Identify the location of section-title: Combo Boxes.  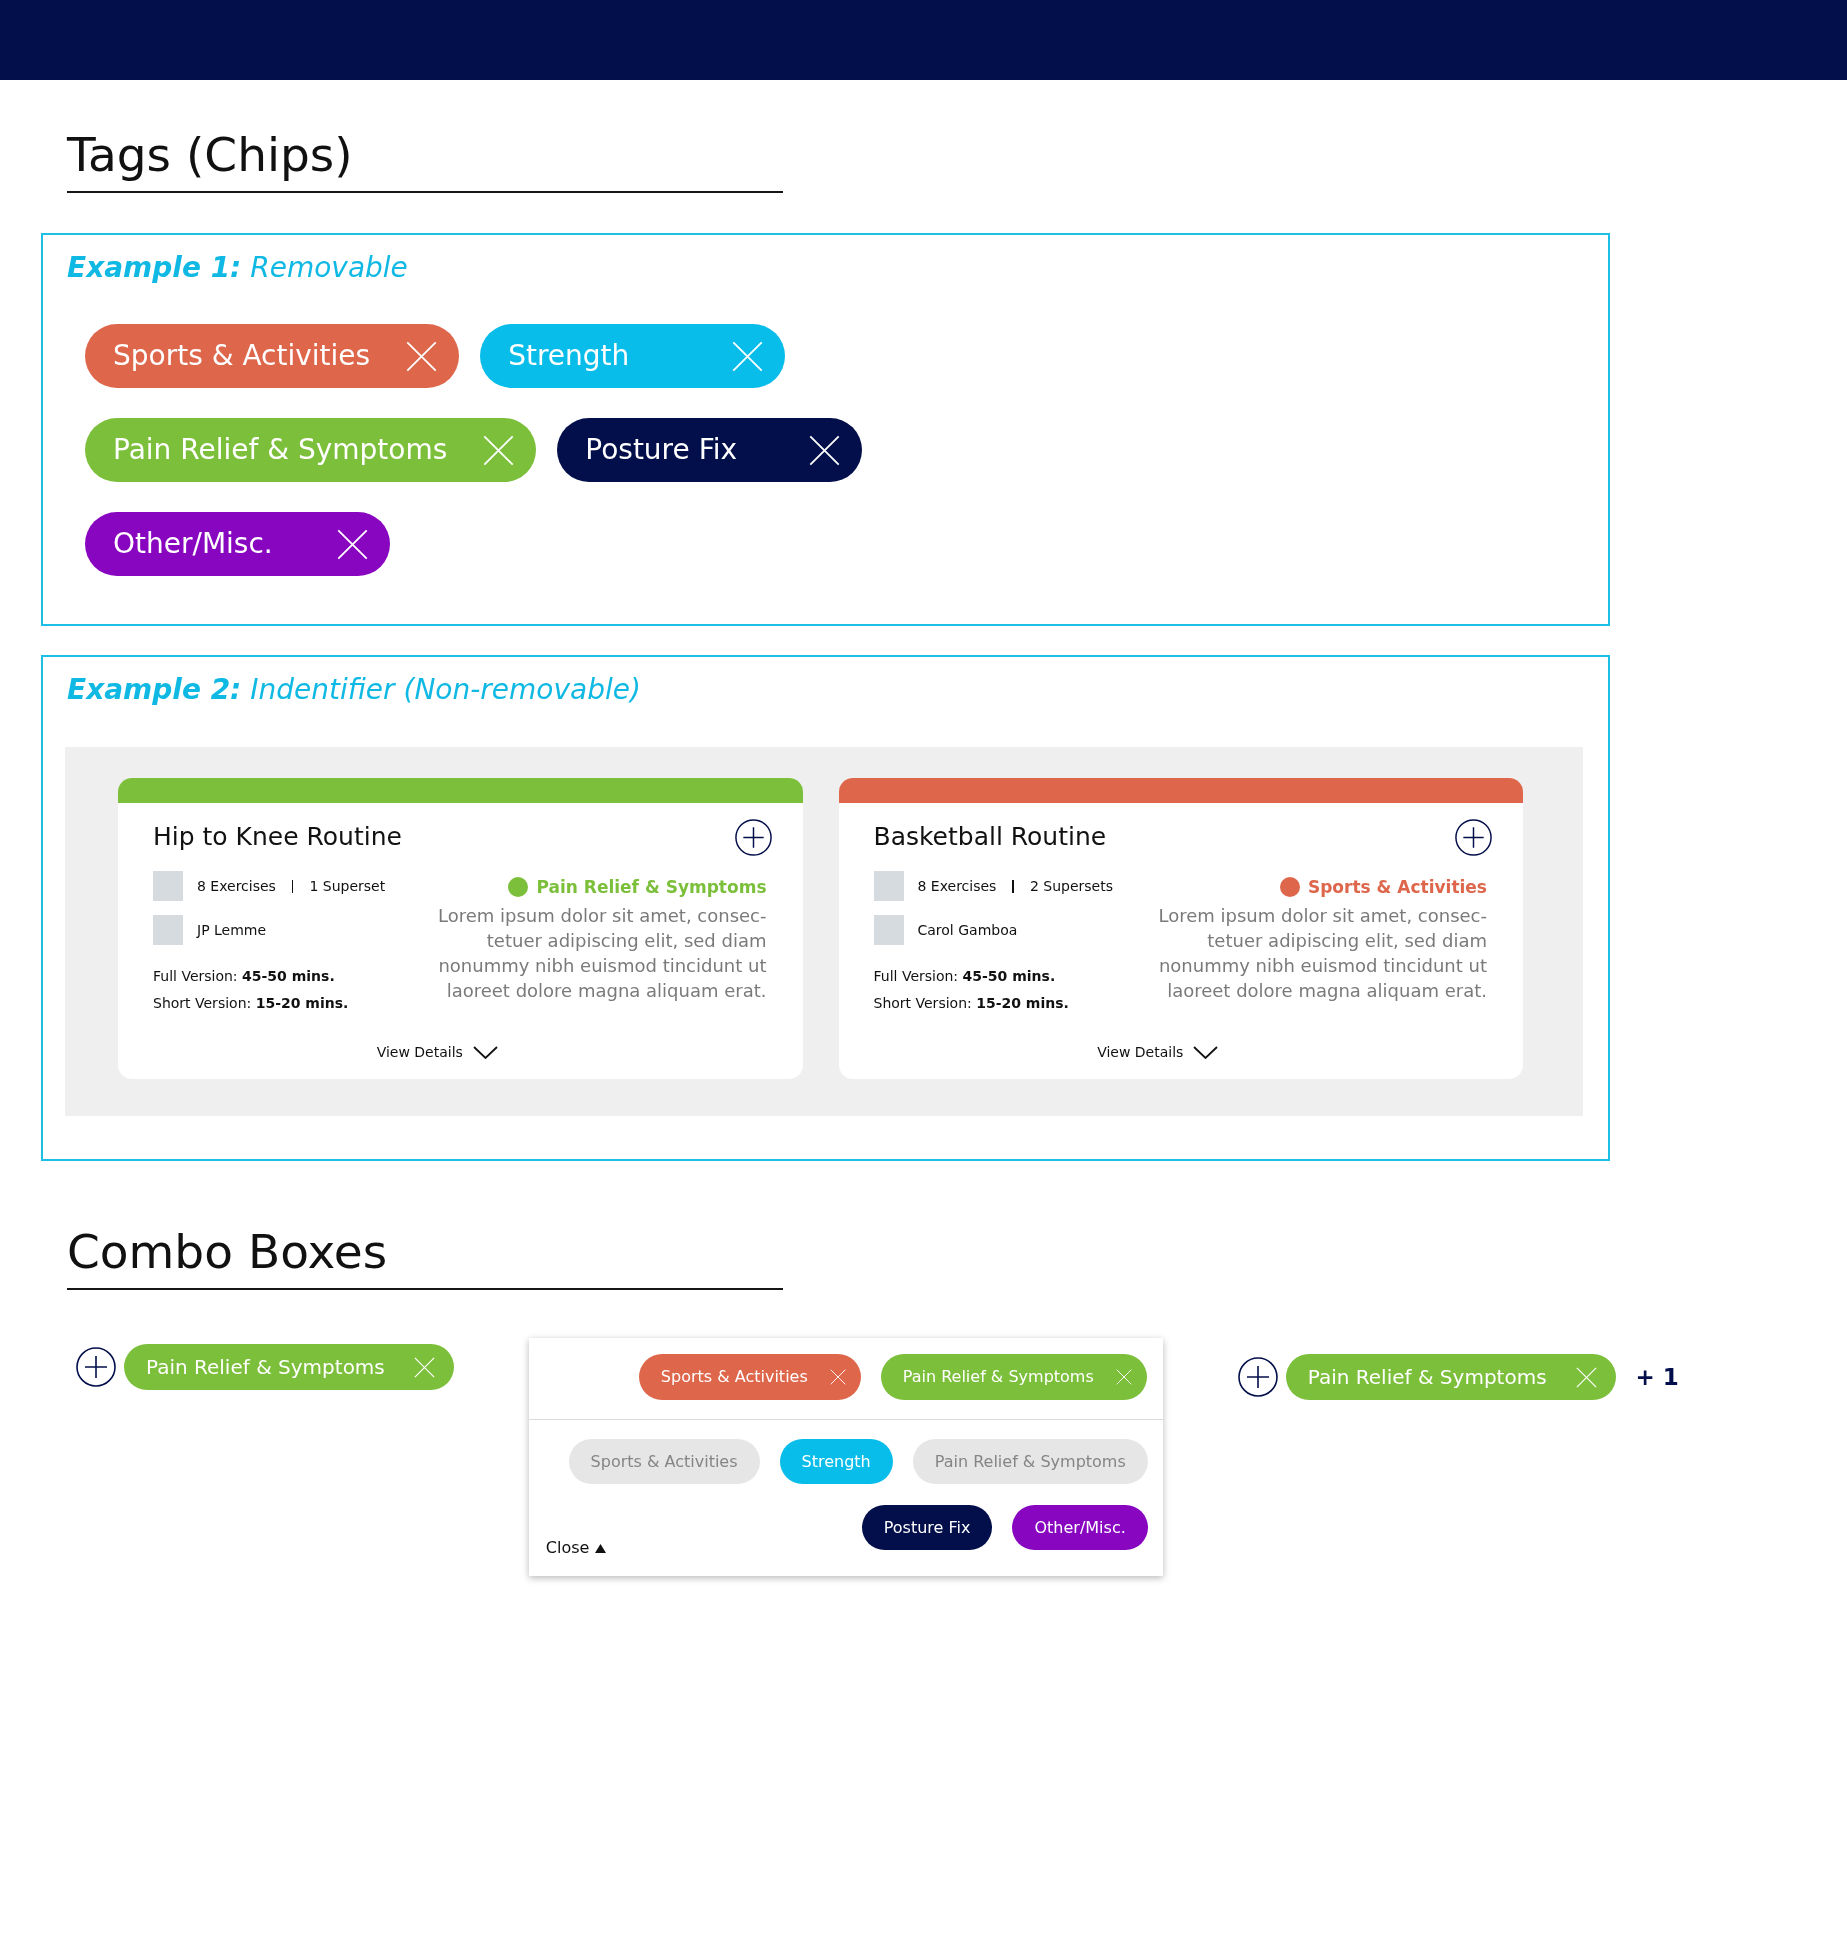
(227, 1252).